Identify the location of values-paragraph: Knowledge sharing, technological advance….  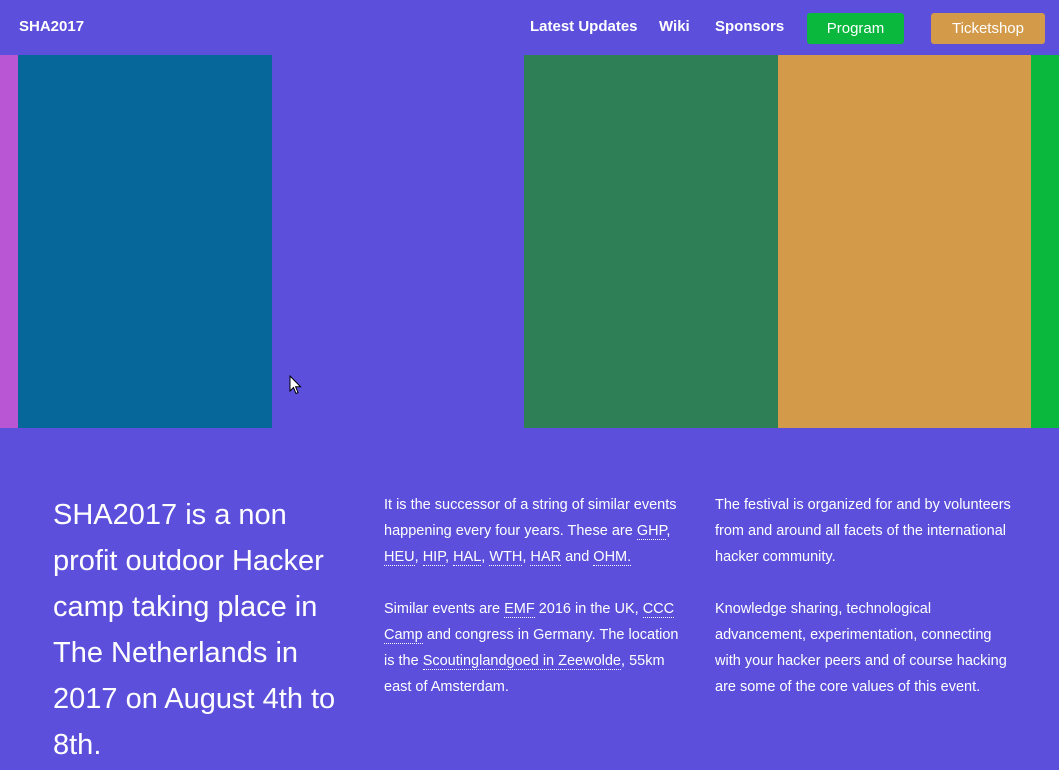
(861, 648).